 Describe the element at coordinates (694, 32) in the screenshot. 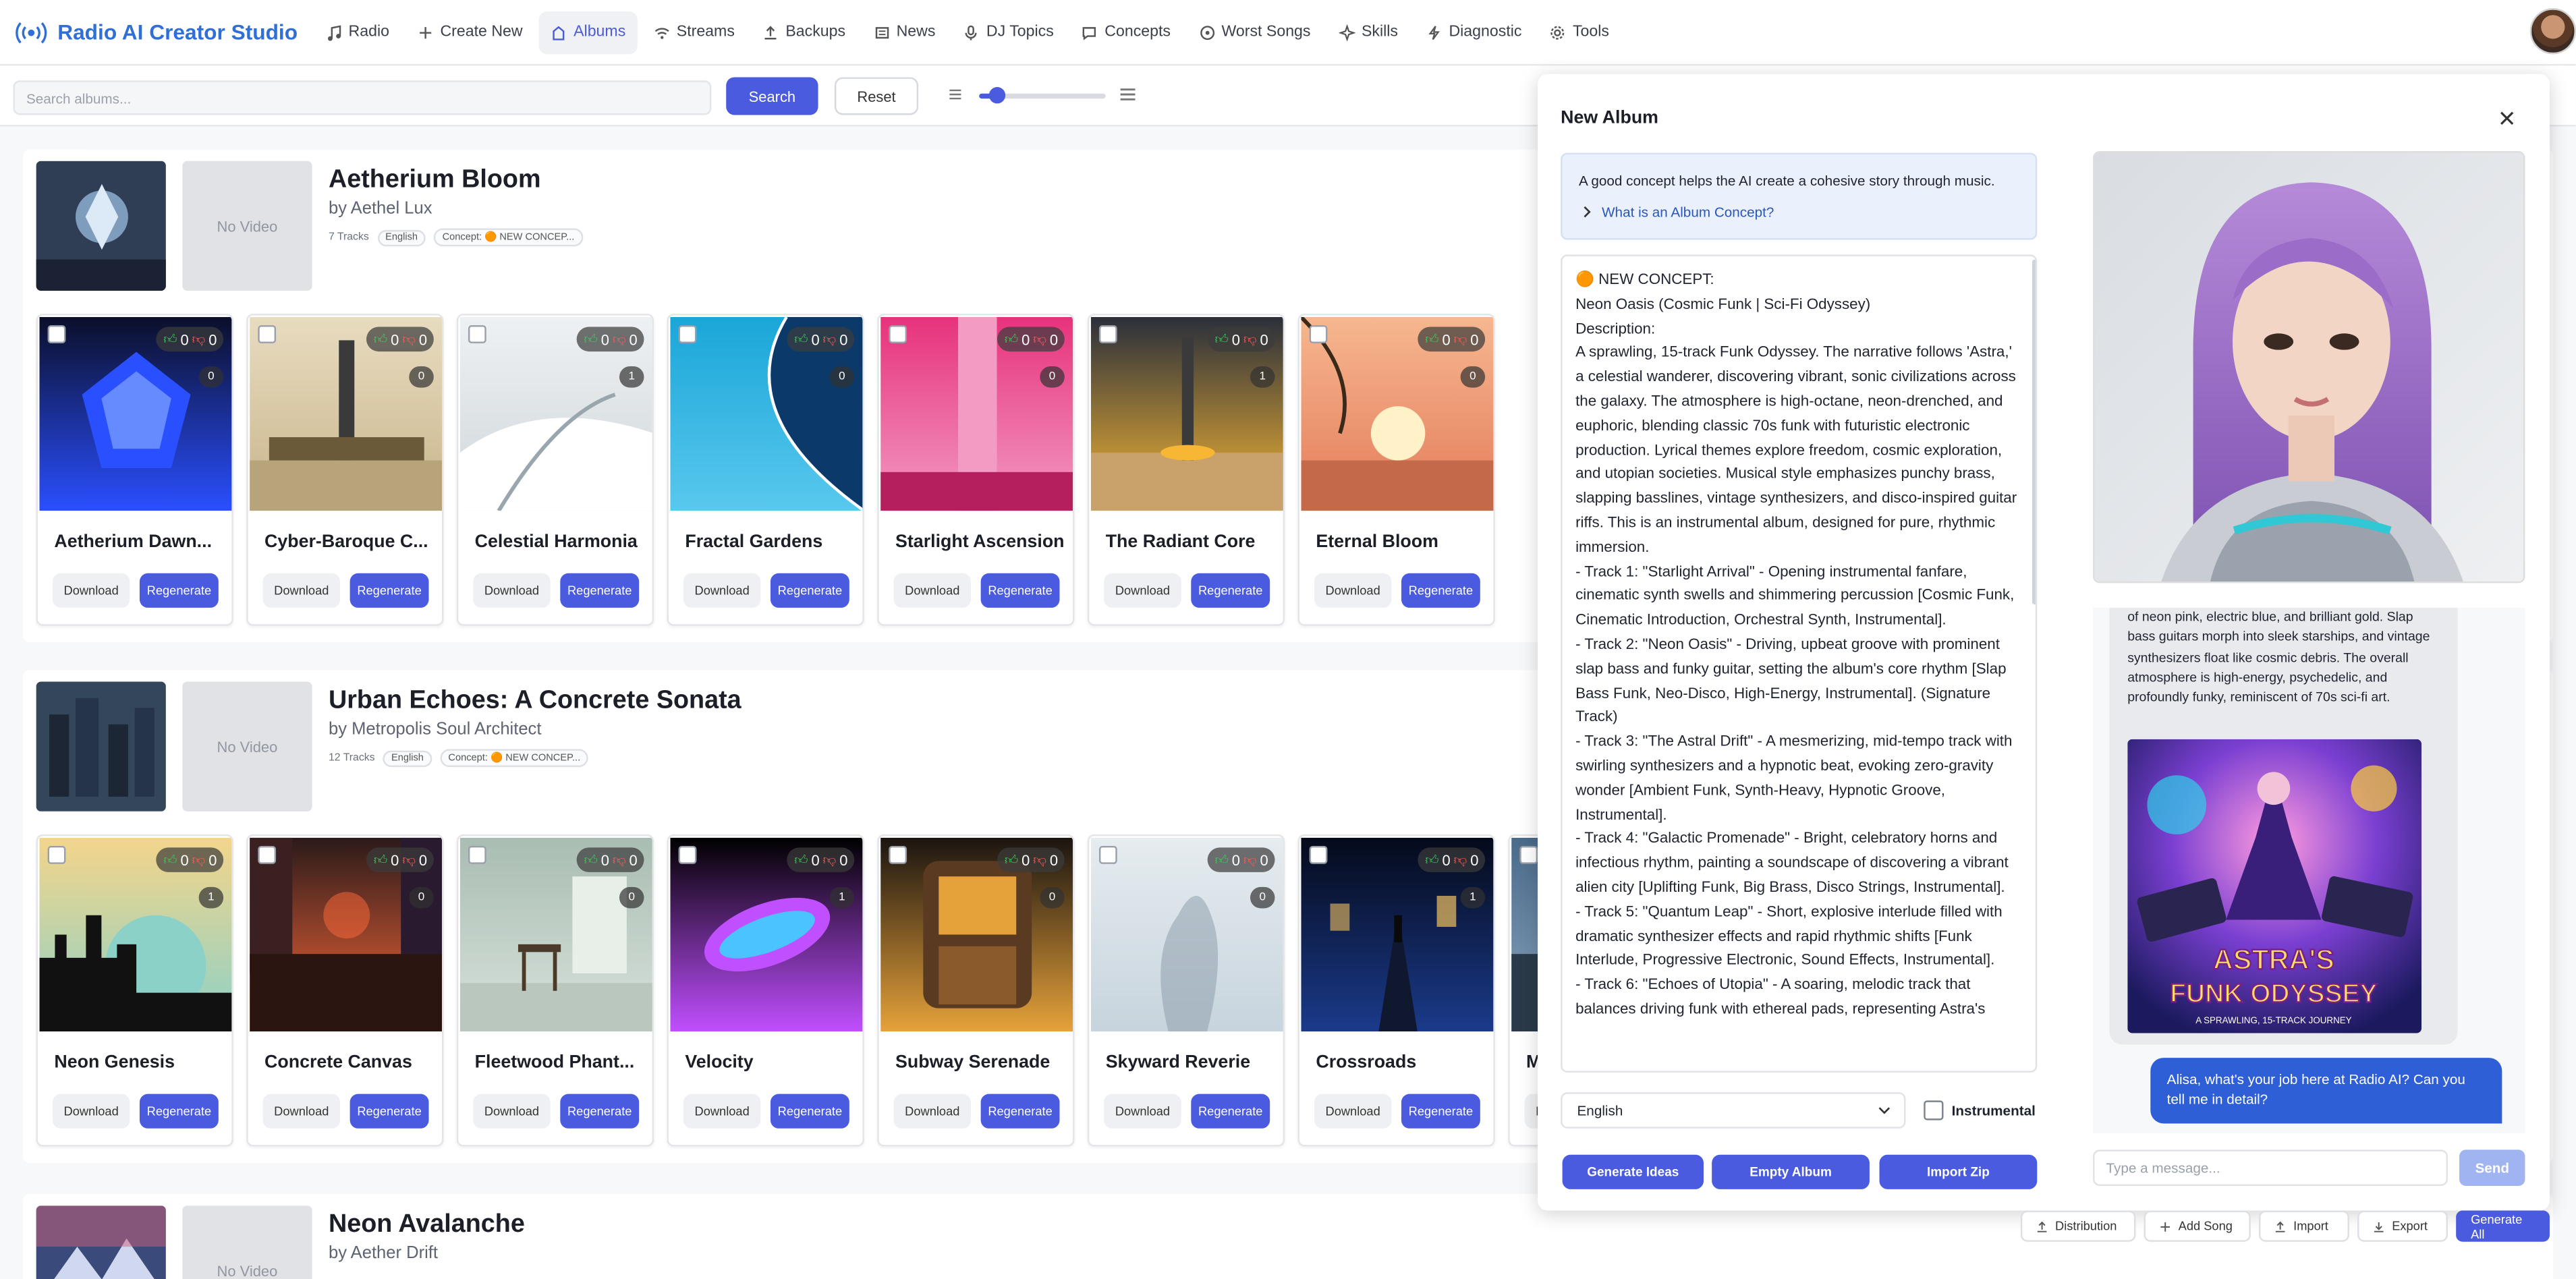

I see `nav-item-streams: Streams` at that location.